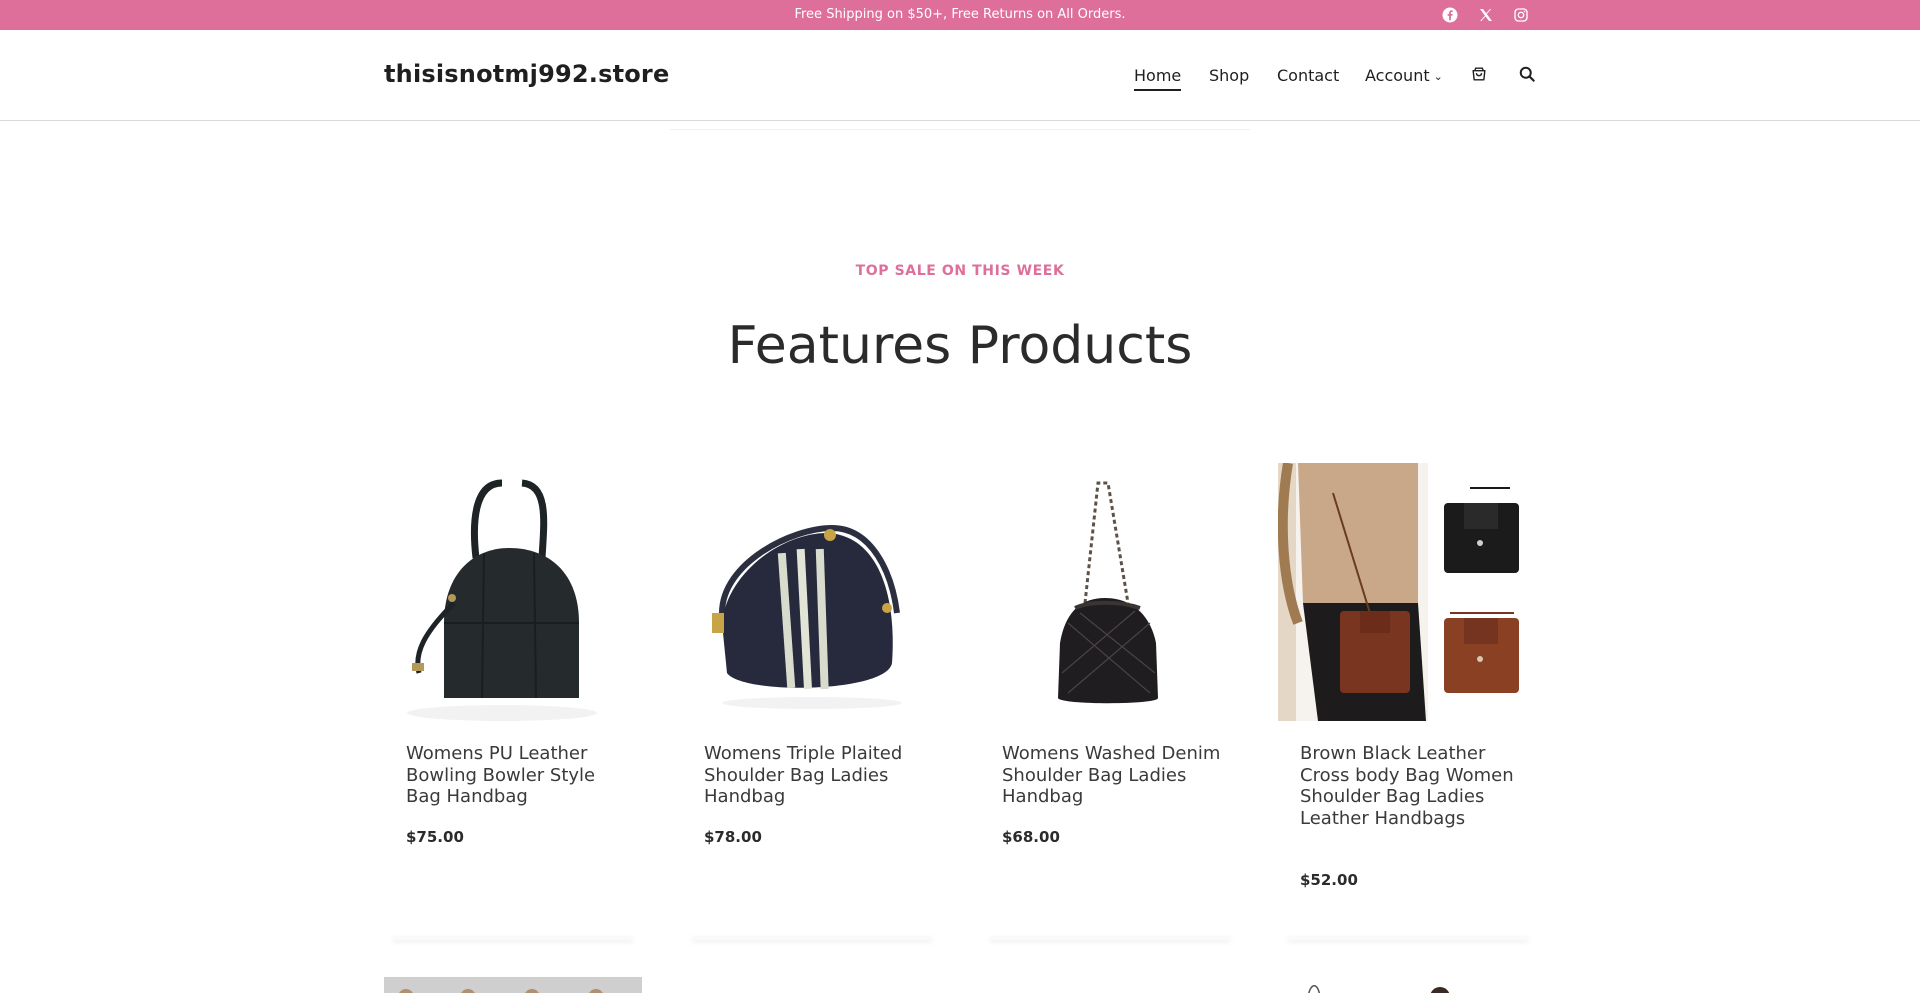  I want to click on x-twitter-icon, so click(1486, 15).